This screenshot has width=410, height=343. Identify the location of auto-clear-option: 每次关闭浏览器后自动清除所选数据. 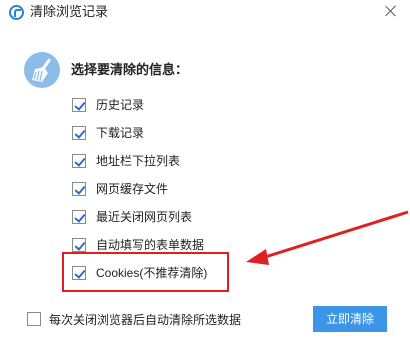
(152, 320).